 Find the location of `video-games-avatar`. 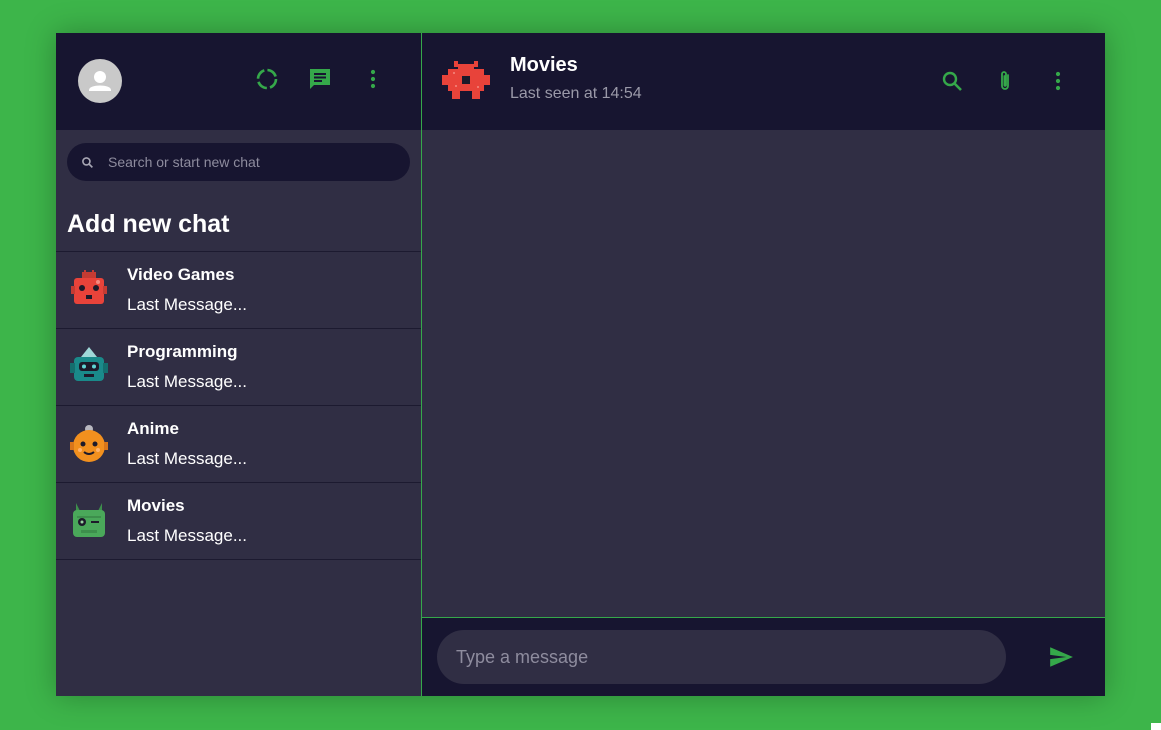

video-games-avatar is located at coordinates (89, 287).